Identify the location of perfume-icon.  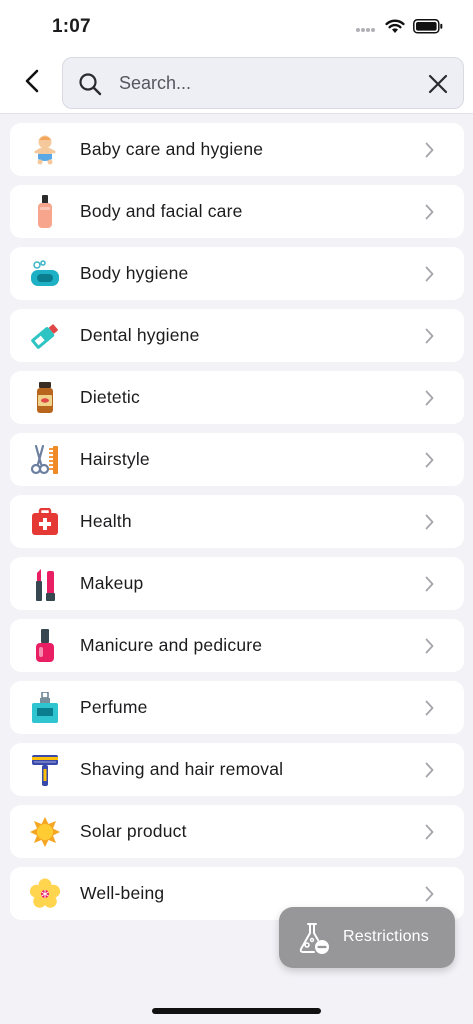
(45, 708).